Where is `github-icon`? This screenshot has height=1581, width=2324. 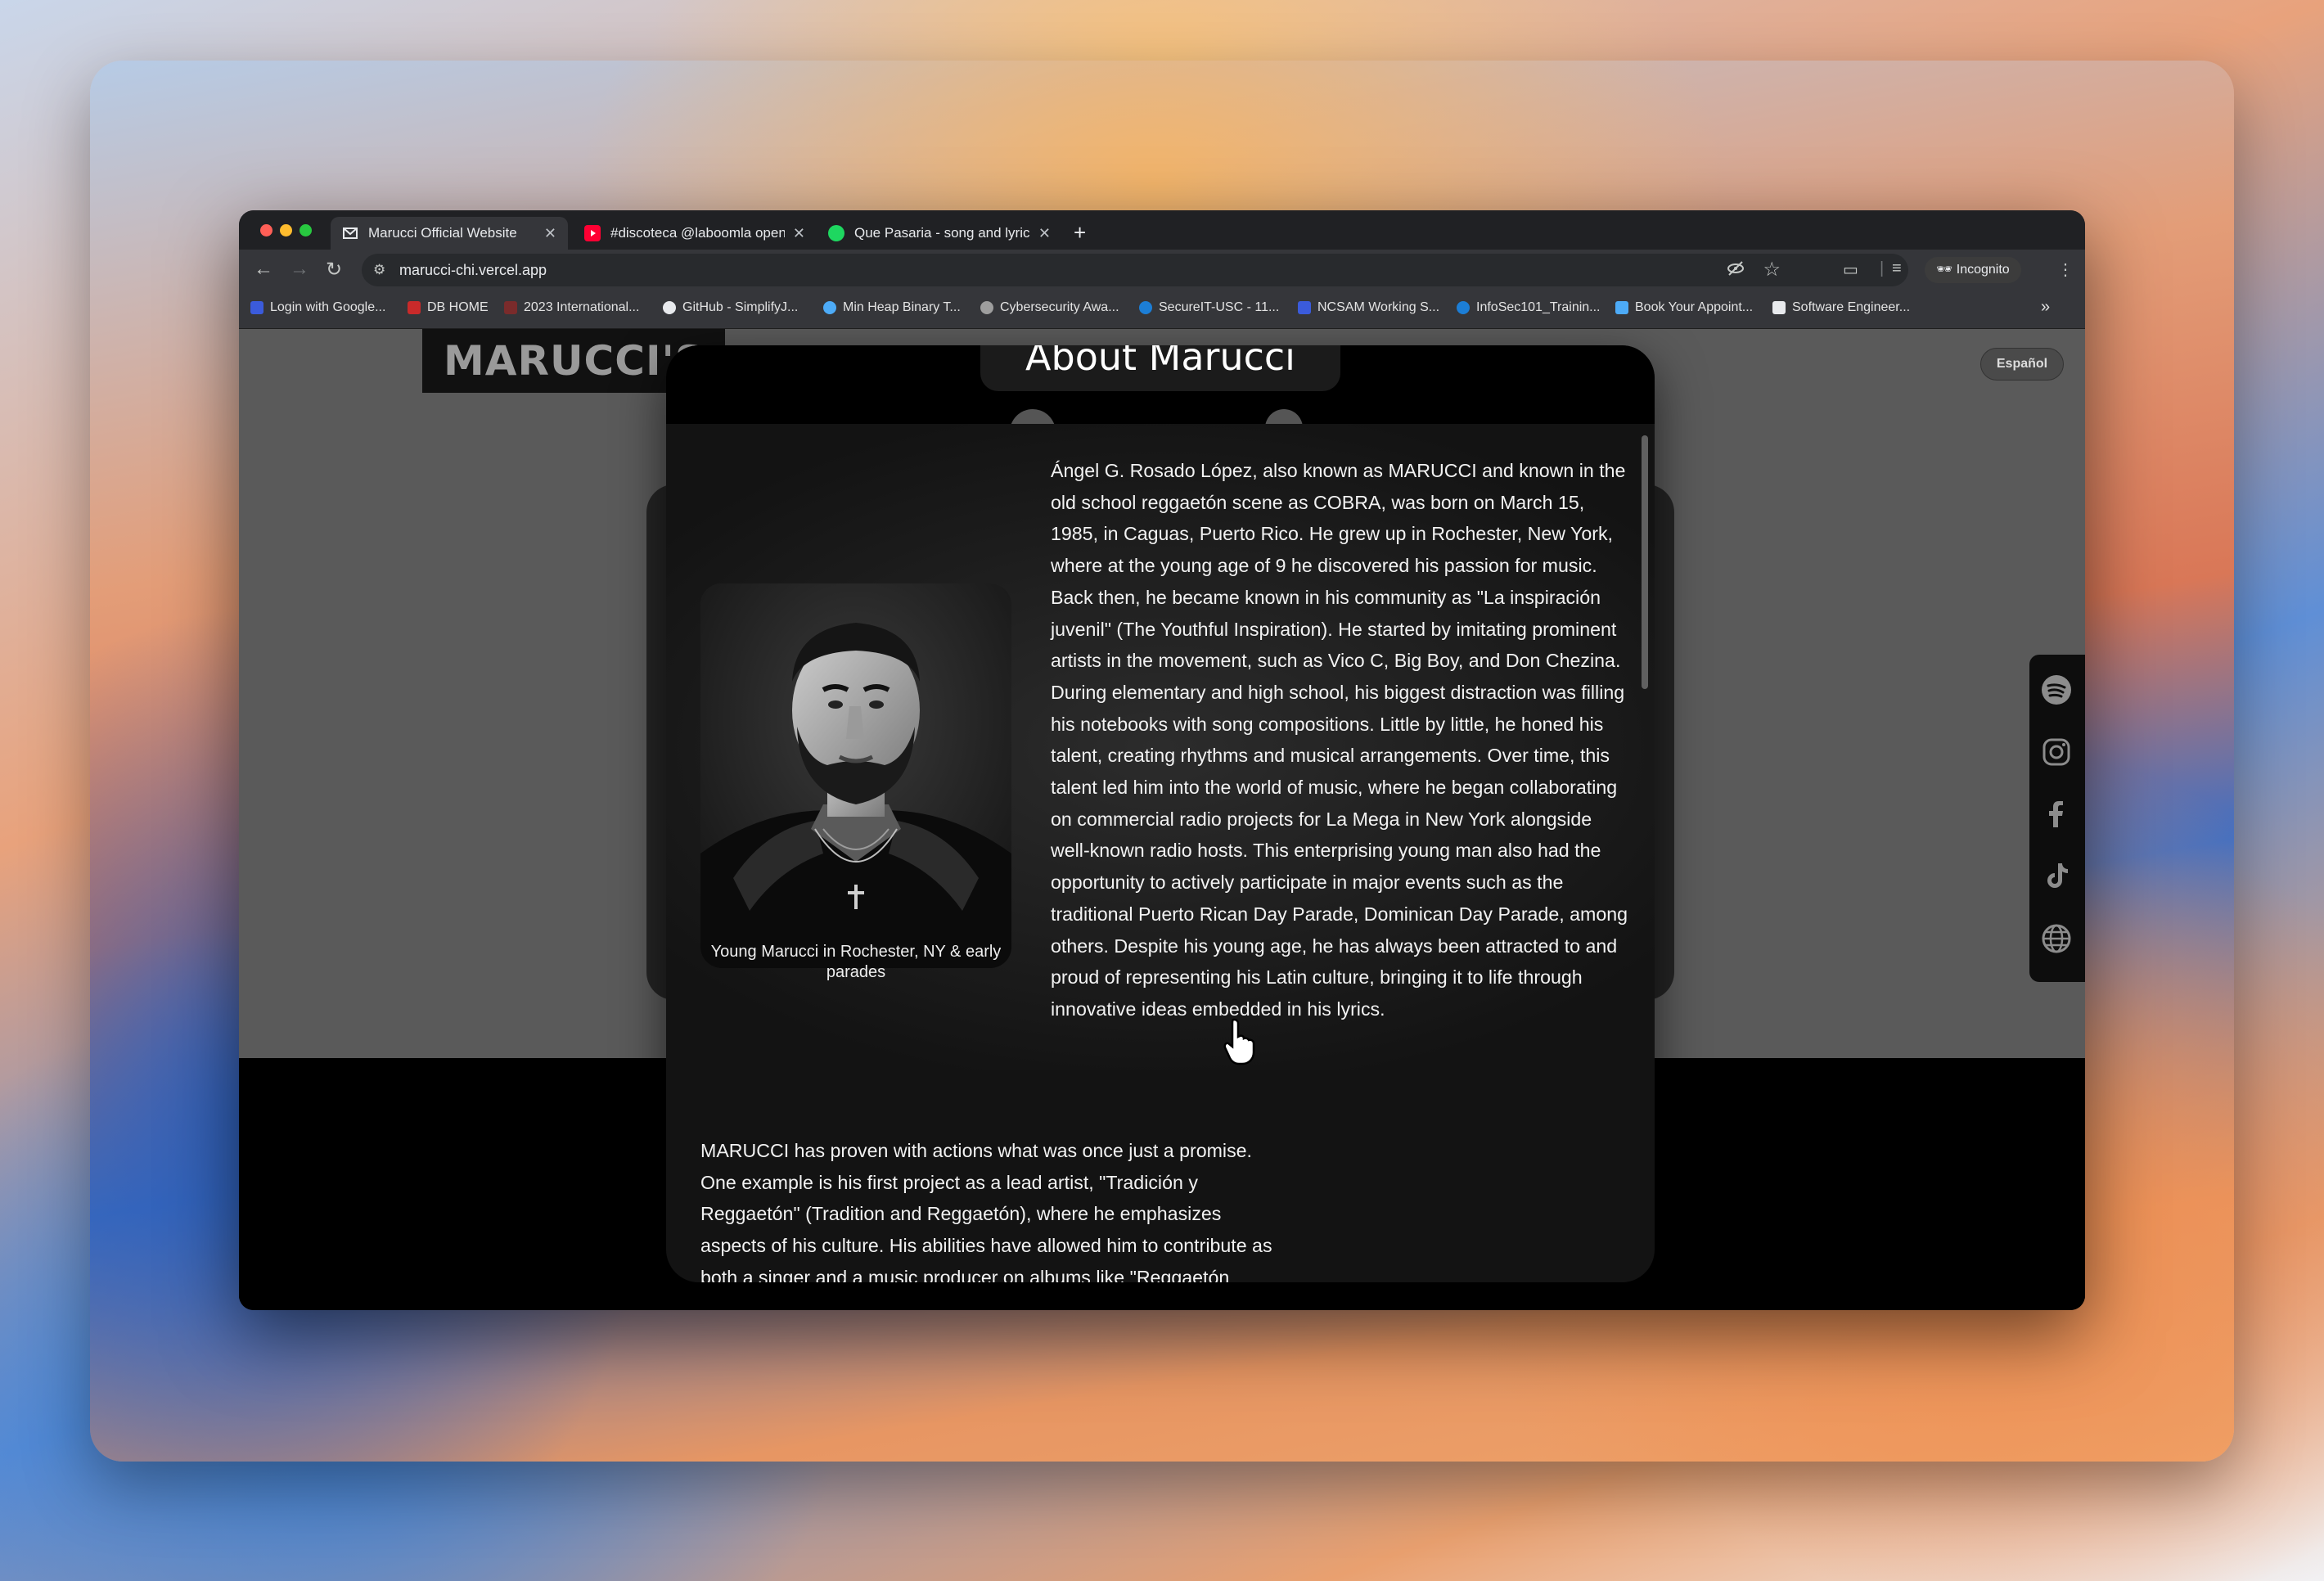
github-icon is located at coordinates (669, 307).